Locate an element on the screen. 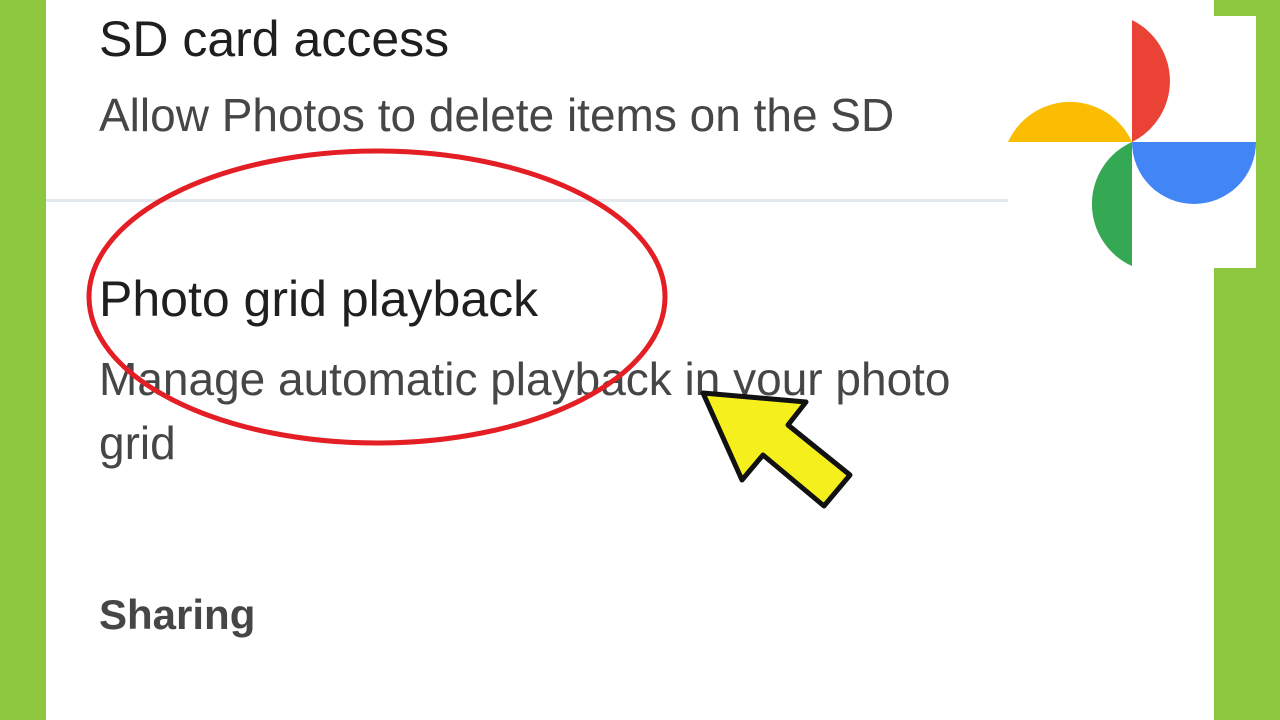  pinwheel-icon is located at coordinates (1132, 143).